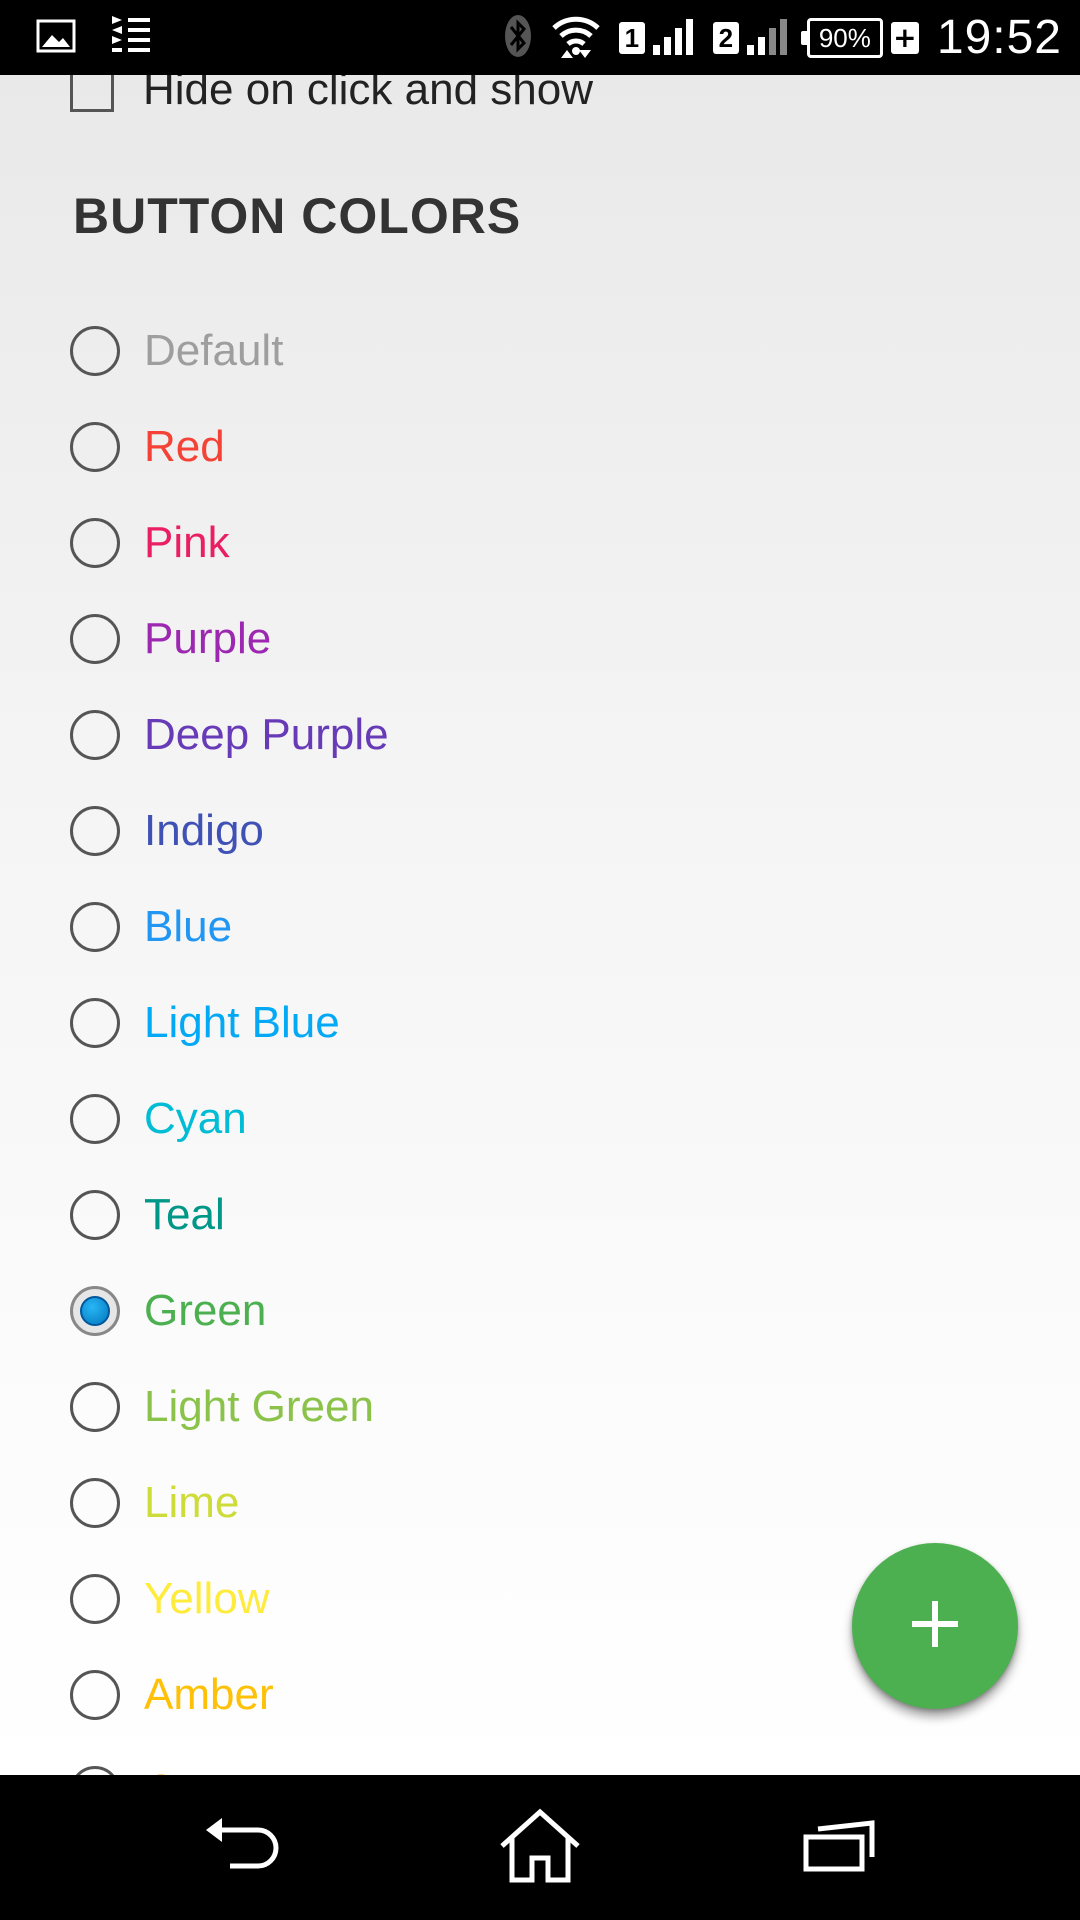 This screenshot has height=1920, width=1080. I want to click on radio-option-label: Purple, so click(208, 638).